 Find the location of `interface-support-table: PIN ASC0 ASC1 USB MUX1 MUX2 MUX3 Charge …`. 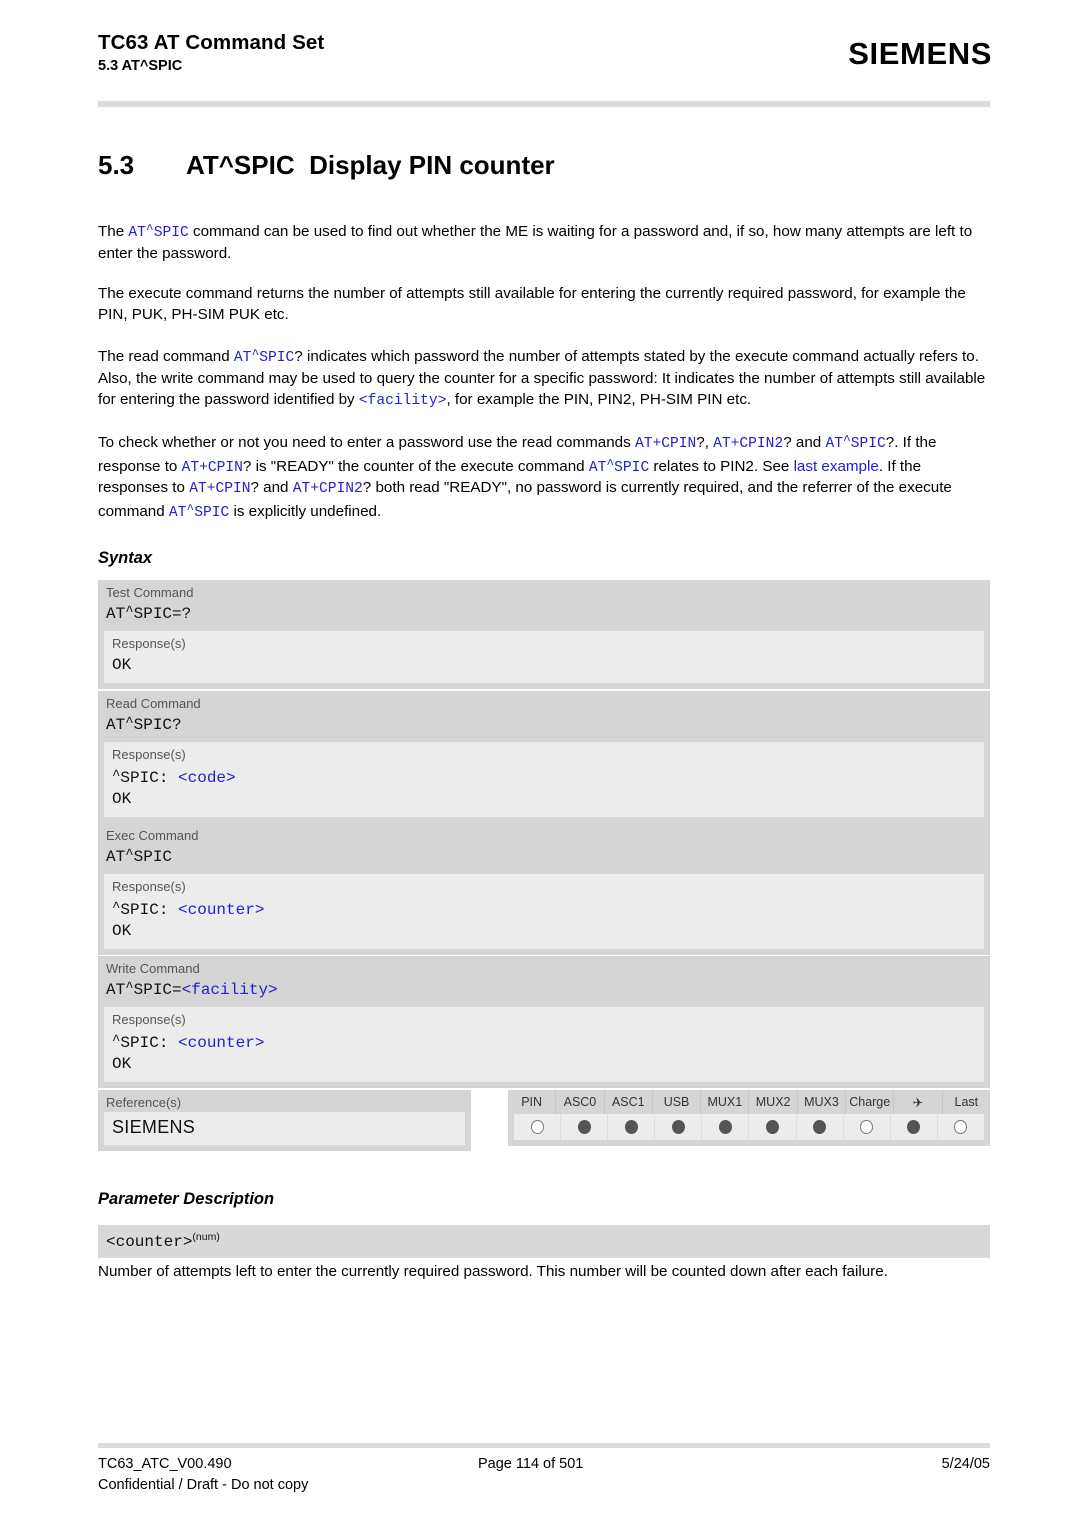

interface-support-table: PIN ASC0 ASC1 USB MUX1 MUX2 MUX3 Charge … is located at coordinates (749, 1118).